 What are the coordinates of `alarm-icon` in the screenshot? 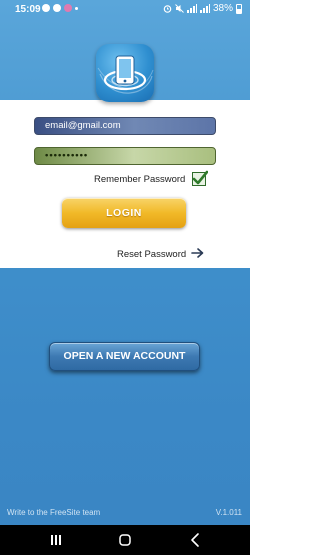 It's located at (167, 9).